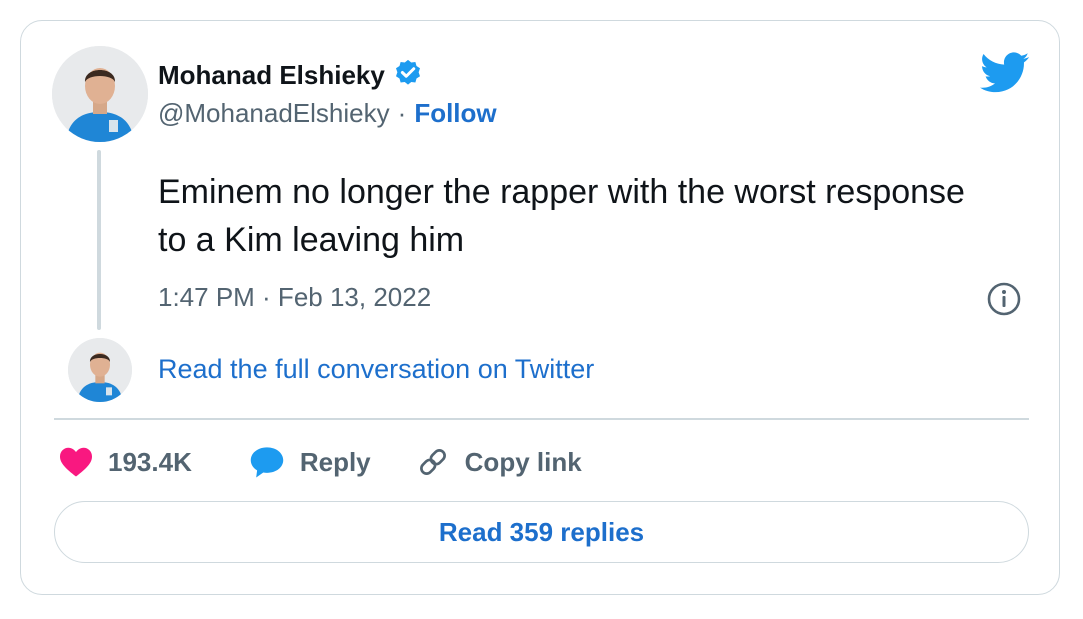  Describe the element at coordinates (541, 419) in the screenshot. I see `divider` at that location.